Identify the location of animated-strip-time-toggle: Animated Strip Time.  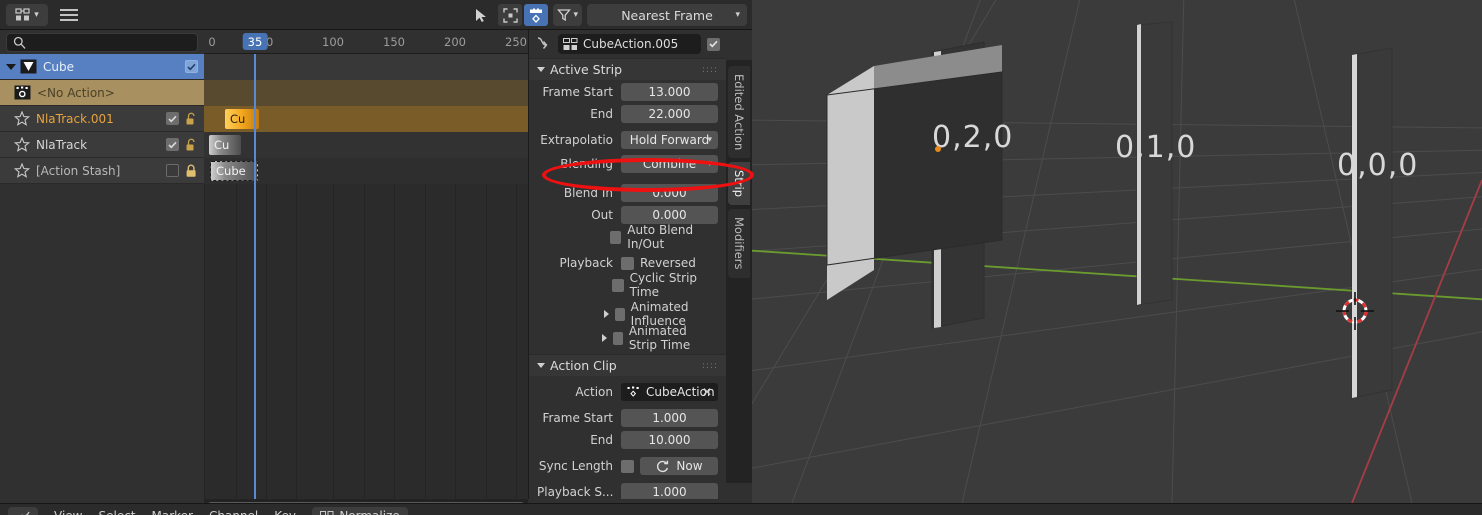
(660, 338).